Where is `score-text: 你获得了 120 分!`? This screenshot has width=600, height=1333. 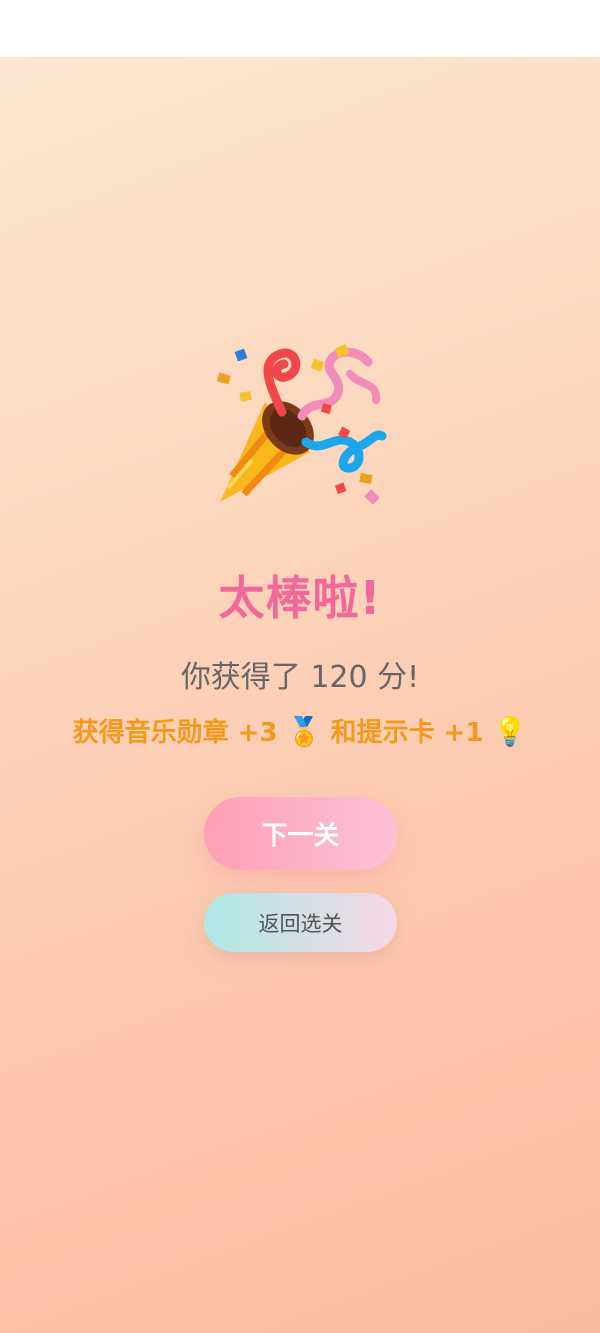 score-text: 你获得了 120 分! is located at coordinates (300, 677).